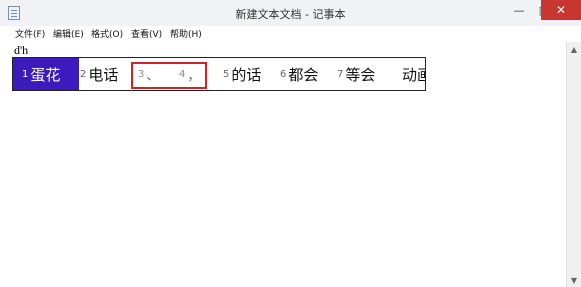 The height and width of the screenshot is (287, 581). Describe the element at coordinates (303, 74) in the screenshot. I see `candidate-word: 都会` at that location.